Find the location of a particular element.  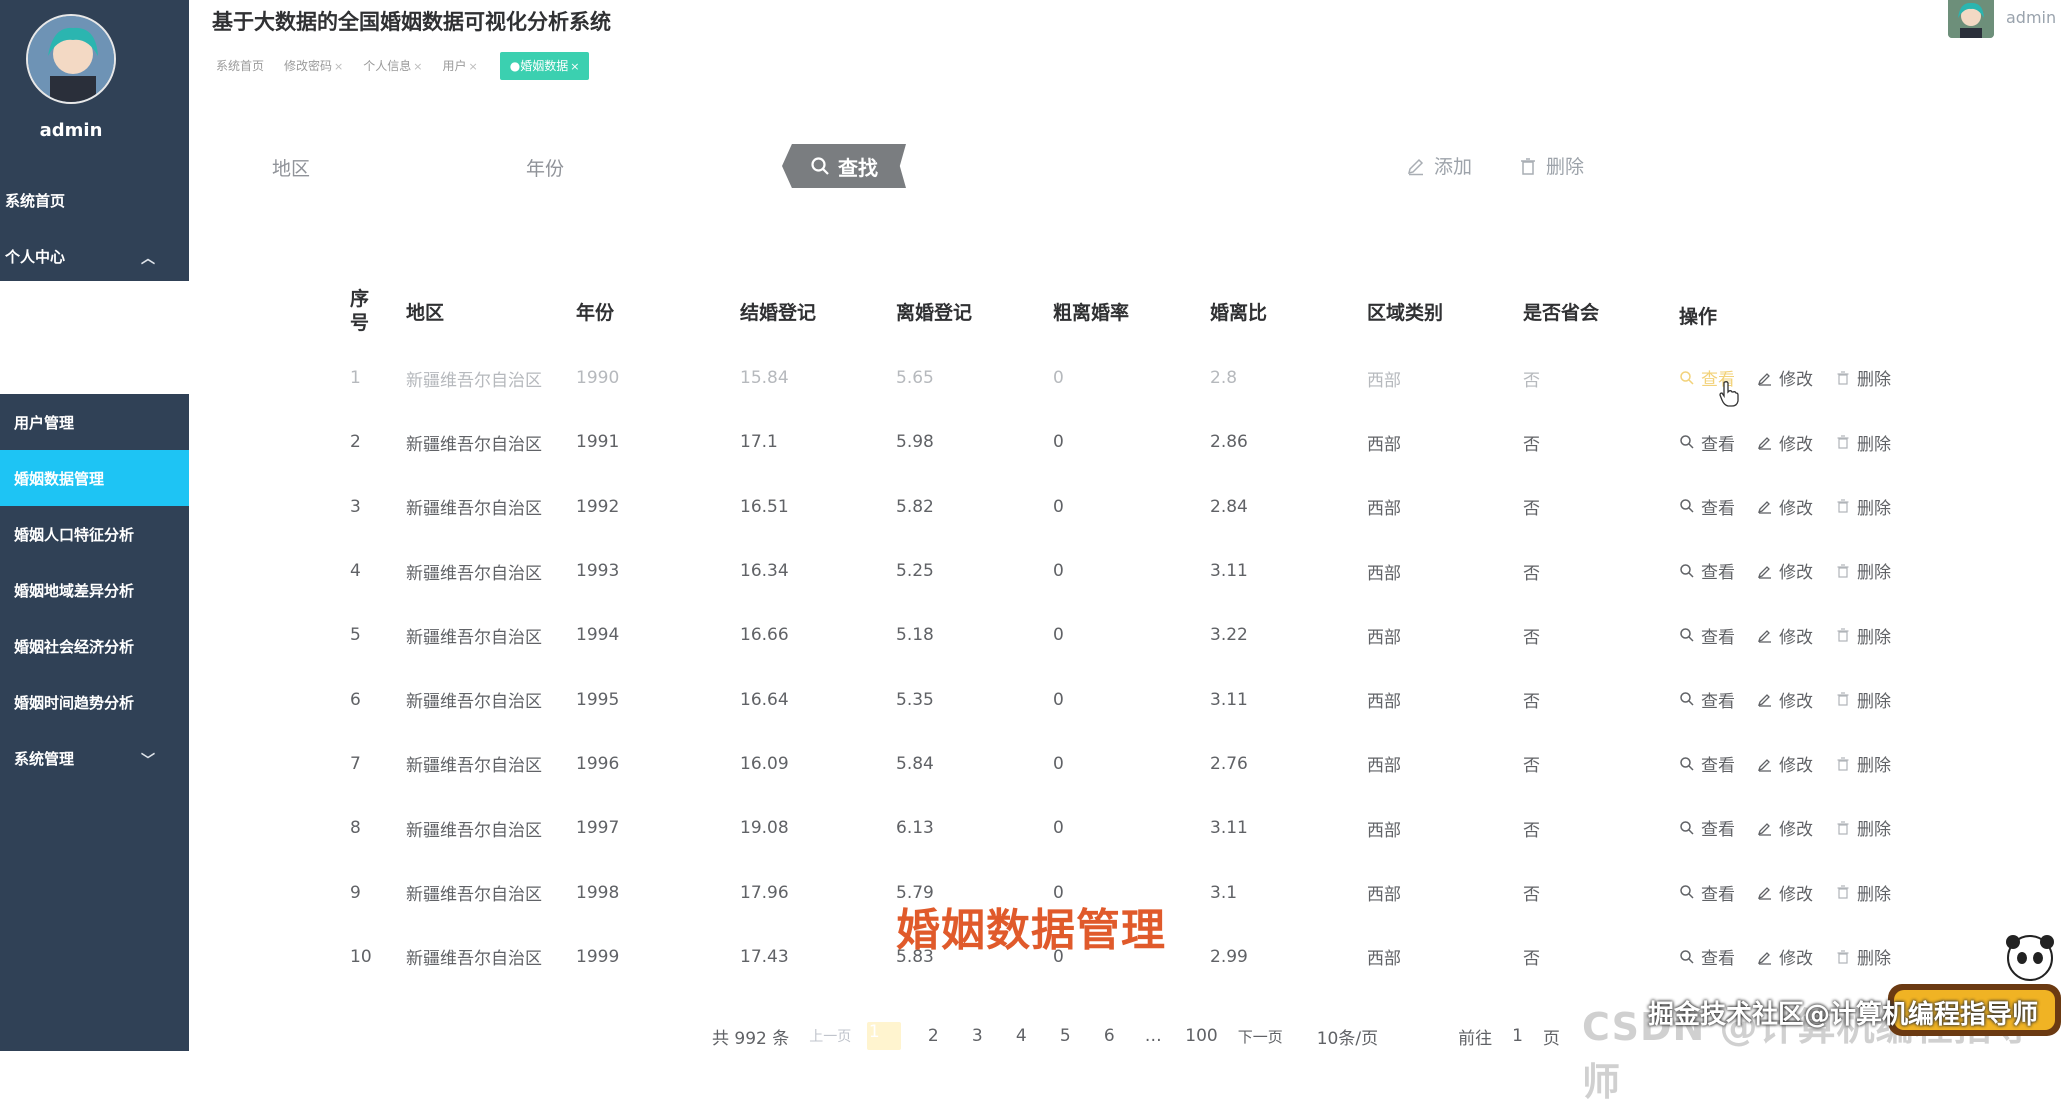

cell-marriage-registrations: 16.64 is located at coordinates (764, 699).